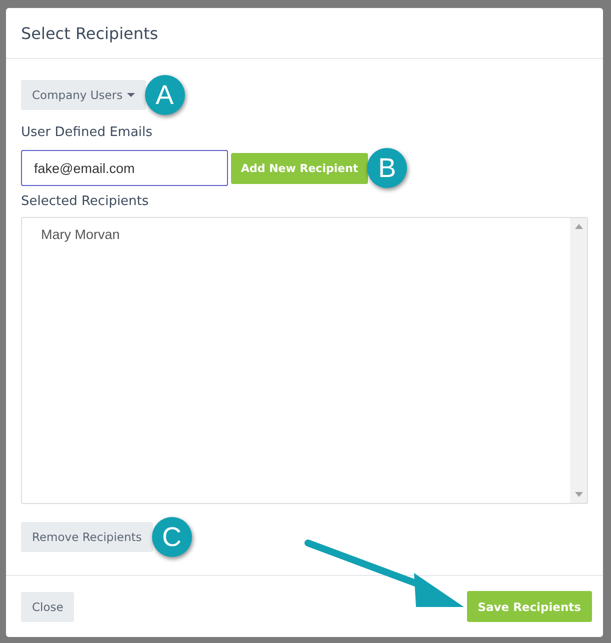 This screenshot has height=643, width=611. Describe the element at coordinates (578, 494) in the screenshot. I see `scroll-down-arrow-icon` at that location.